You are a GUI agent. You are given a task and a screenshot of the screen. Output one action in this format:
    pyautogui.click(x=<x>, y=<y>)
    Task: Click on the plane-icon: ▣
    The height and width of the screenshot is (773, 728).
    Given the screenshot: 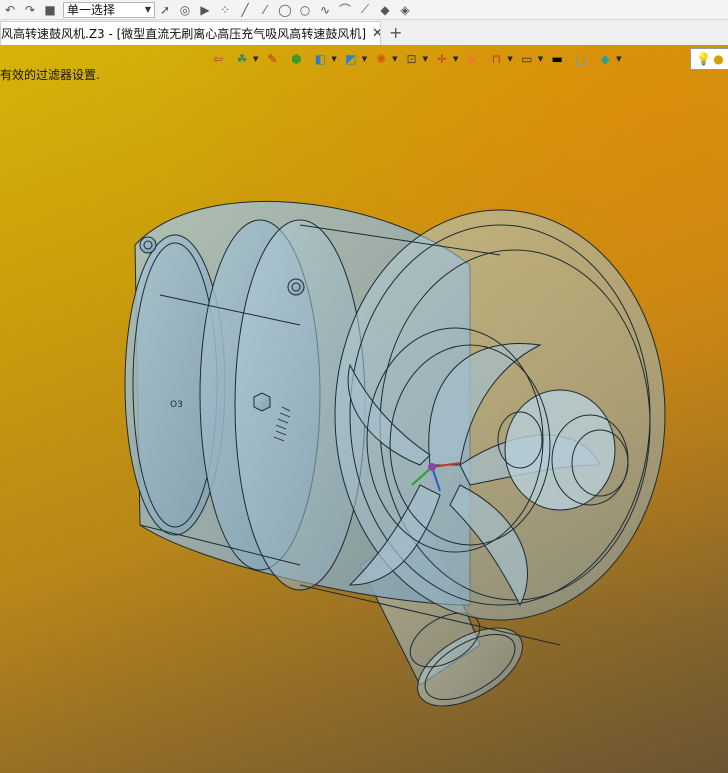 What is the action you would take?
    pyautogui.click(x=472, y=59)
    